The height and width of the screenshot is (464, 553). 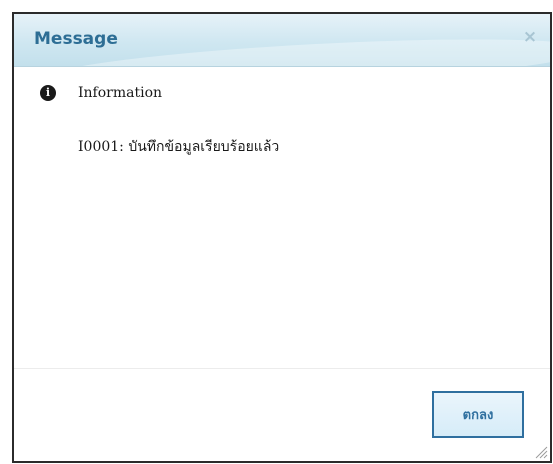 What do you see at coordinates (530, 37) in the screenshot?
I see `close-icon: ×` at bounding box center [530, 37].